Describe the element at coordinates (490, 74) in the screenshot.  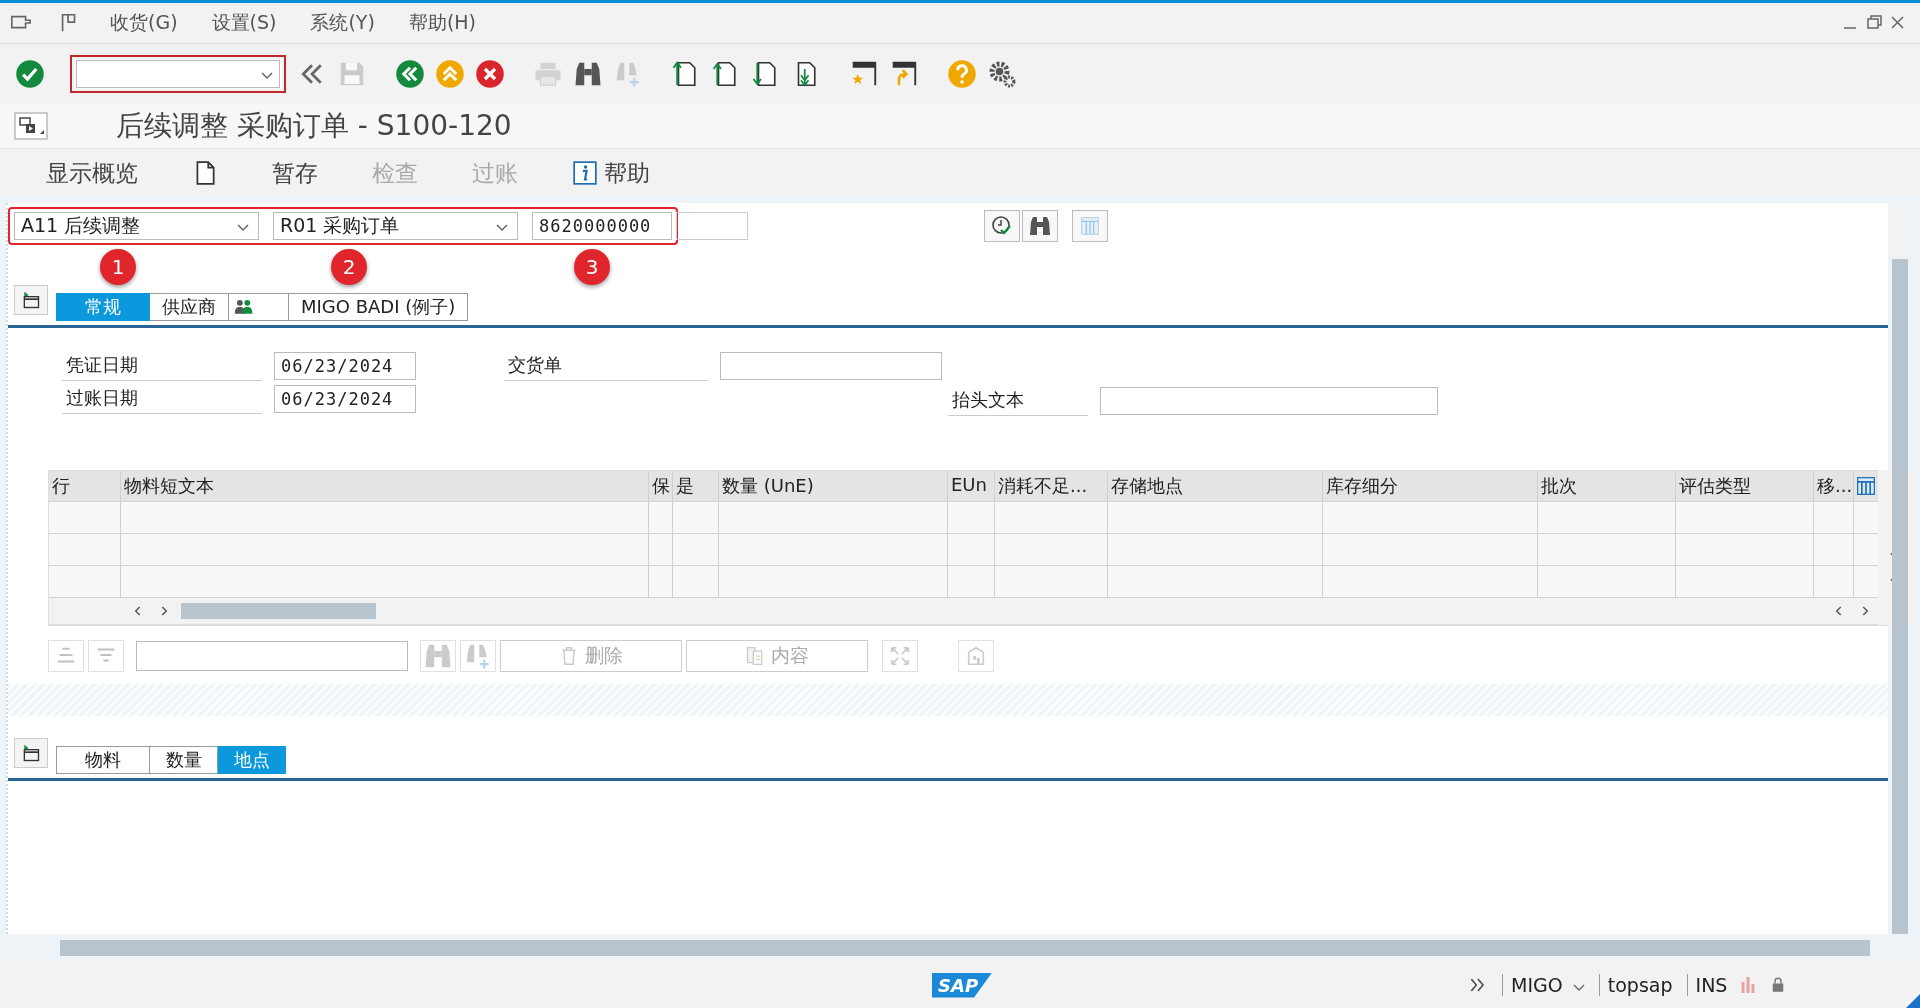
I see `cancel-icon` at that location.